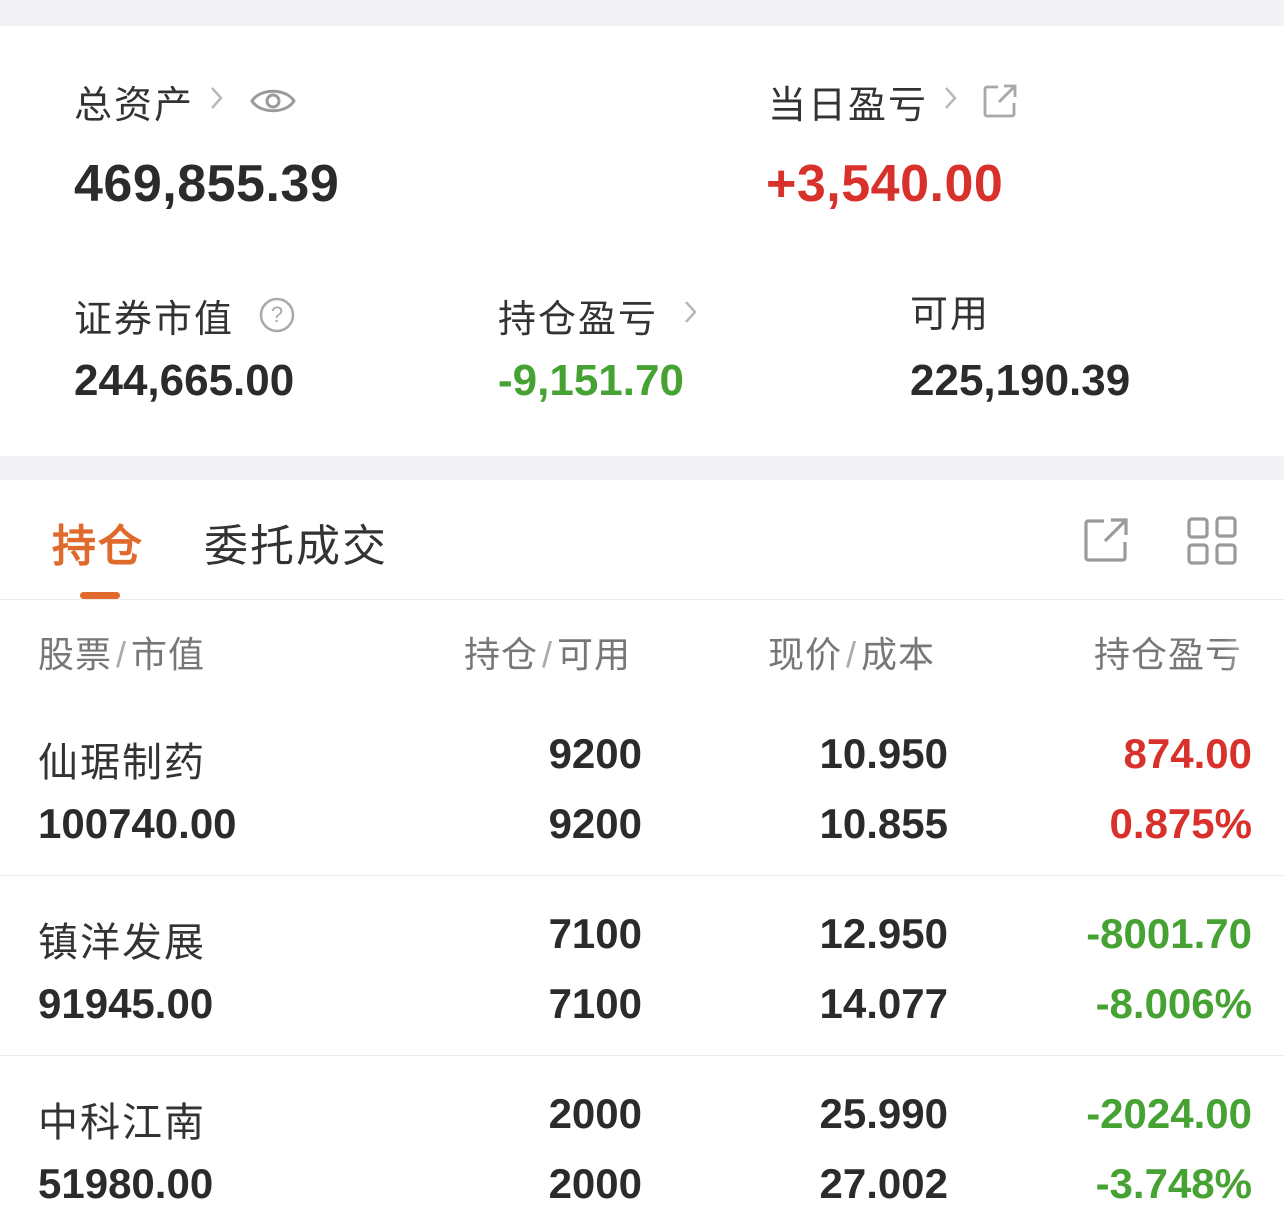  I want to click on eye-icon, so click(273, 101).